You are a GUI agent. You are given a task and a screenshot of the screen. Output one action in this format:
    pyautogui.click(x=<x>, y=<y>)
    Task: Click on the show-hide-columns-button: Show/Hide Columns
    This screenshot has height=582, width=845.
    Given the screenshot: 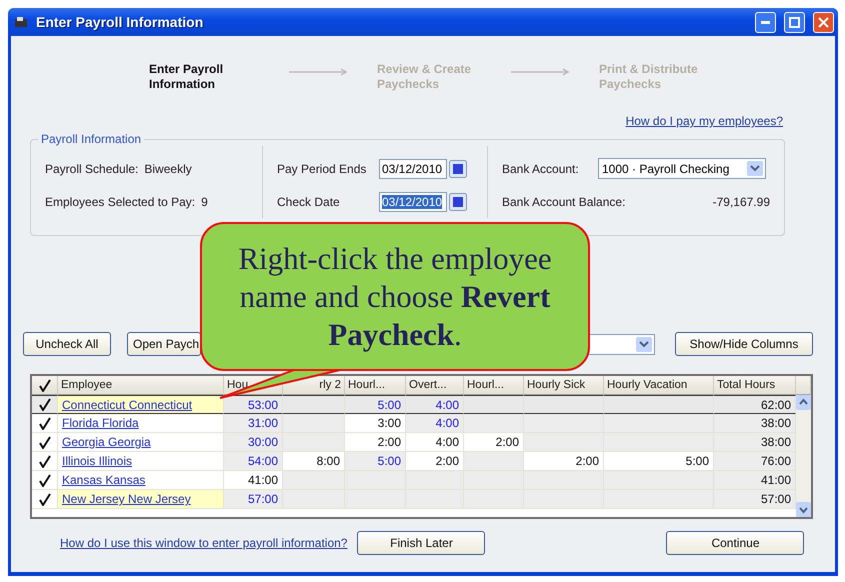 What is the action you would take?
    pyautogui.click(x=744, y=344)
    